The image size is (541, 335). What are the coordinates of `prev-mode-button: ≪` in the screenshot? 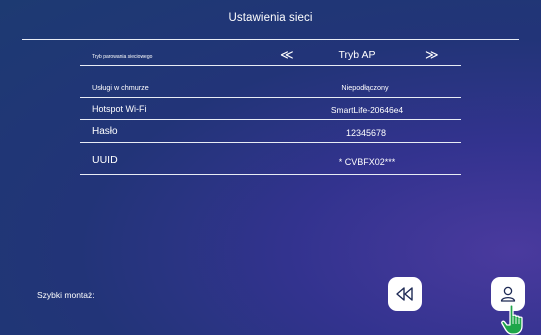 It's located at (287, 55).